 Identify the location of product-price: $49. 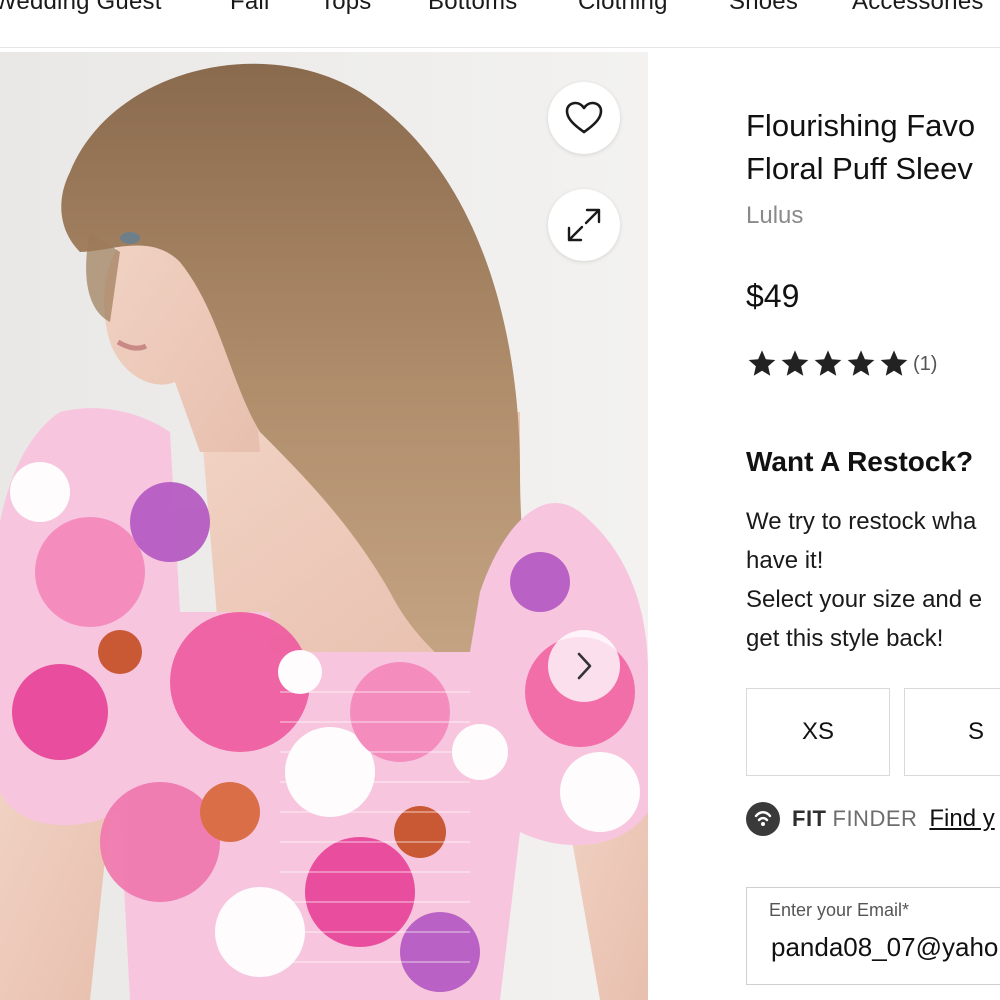
(773, 296).